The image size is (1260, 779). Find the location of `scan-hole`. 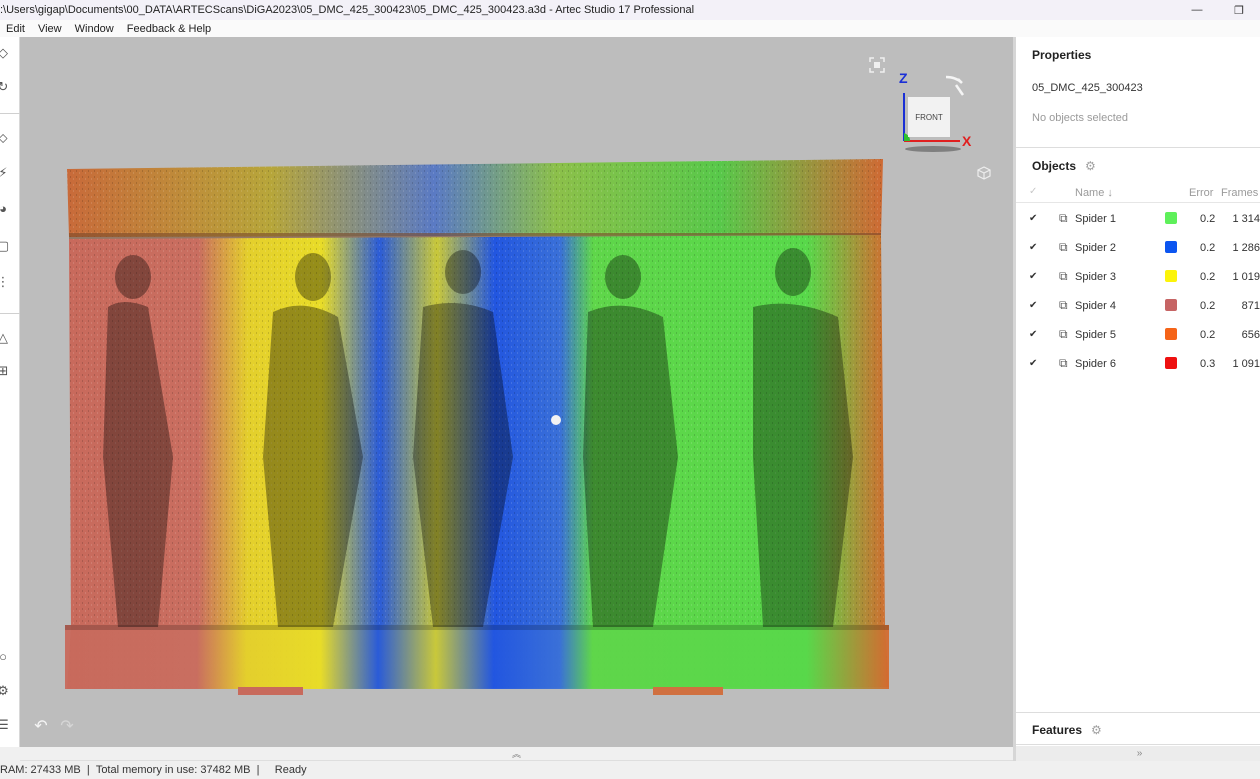

scan-hole is located at coordinates (556, 420).